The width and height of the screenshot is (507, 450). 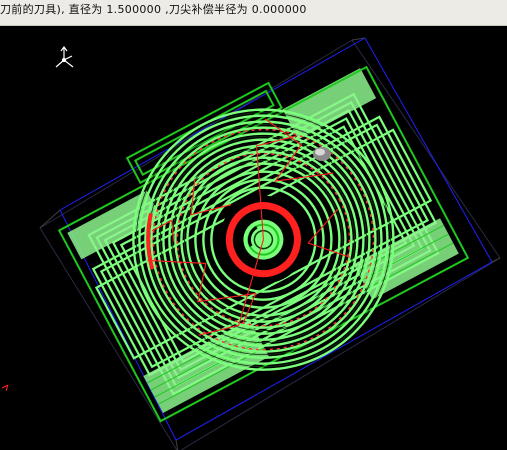 What do you see at coordinates (153, 9) in the screenshot?
I see `status-message: 刀前的刀具), 直径为 1.500000 ,刀尖补偿半径为 0.000000` at bounding box center [153, 9].